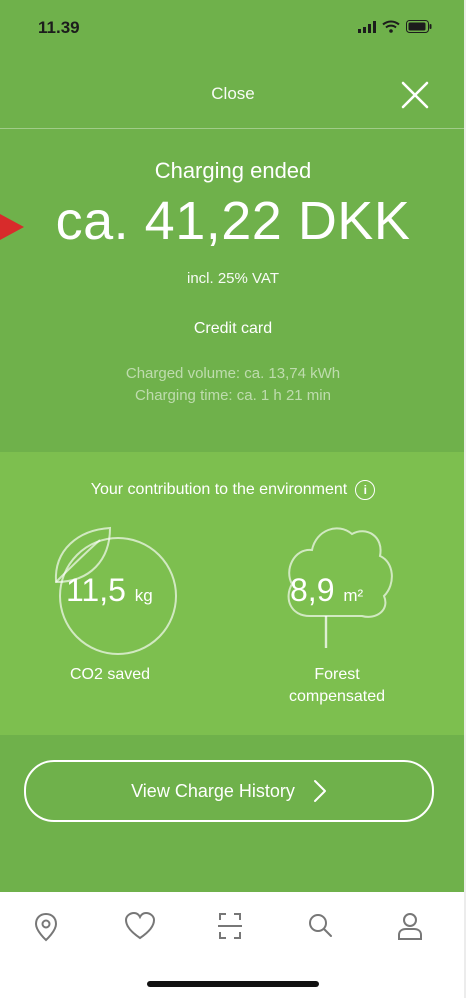 The height and width of the screenshot is (998, 466). I want to click on profile-icon, so click(410, 926).